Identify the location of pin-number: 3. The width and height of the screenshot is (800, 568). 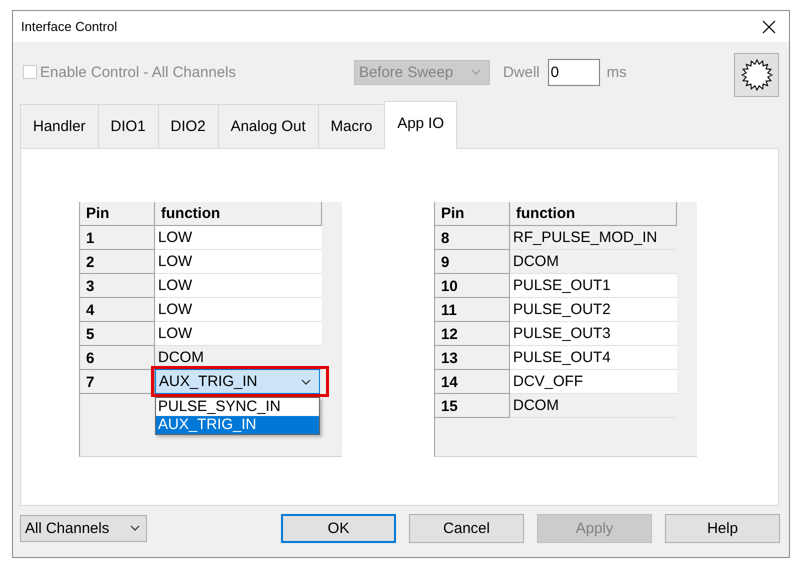
(117, 286).